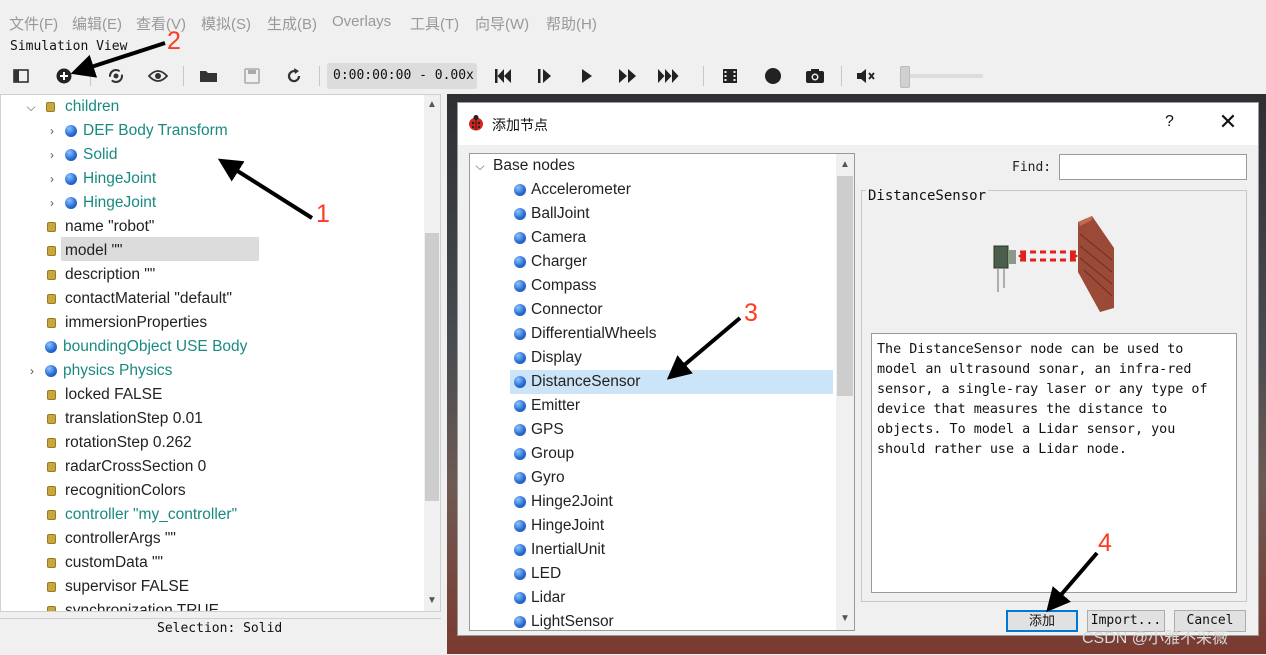 This screenshot has width=1266, height=655. Describe the element at coordinates (571, 23) in the screenshot. I see `menu-help: 帮助(H)` at that location.